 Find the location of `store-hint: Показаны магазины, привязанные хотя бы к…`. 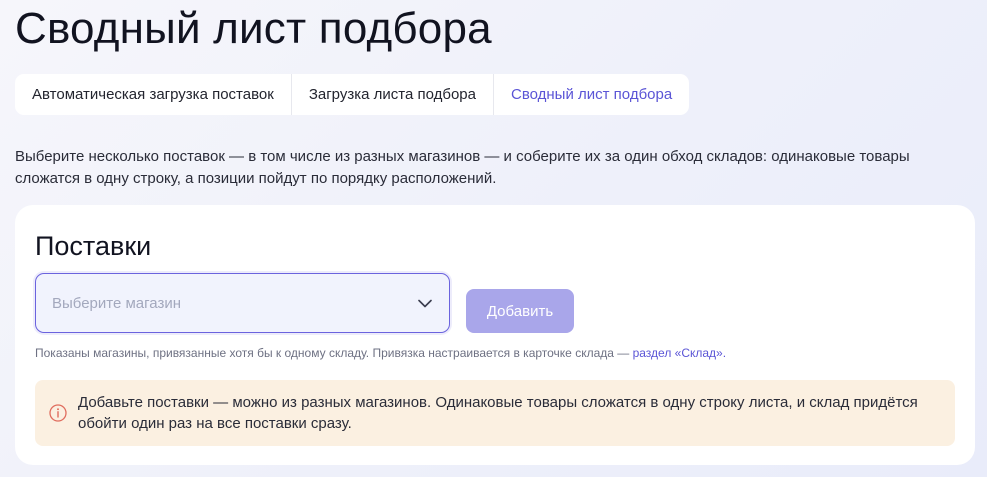

store-hint: Показаны магазины, привязанные хотя бы к… is located at coordinates (380, 353).